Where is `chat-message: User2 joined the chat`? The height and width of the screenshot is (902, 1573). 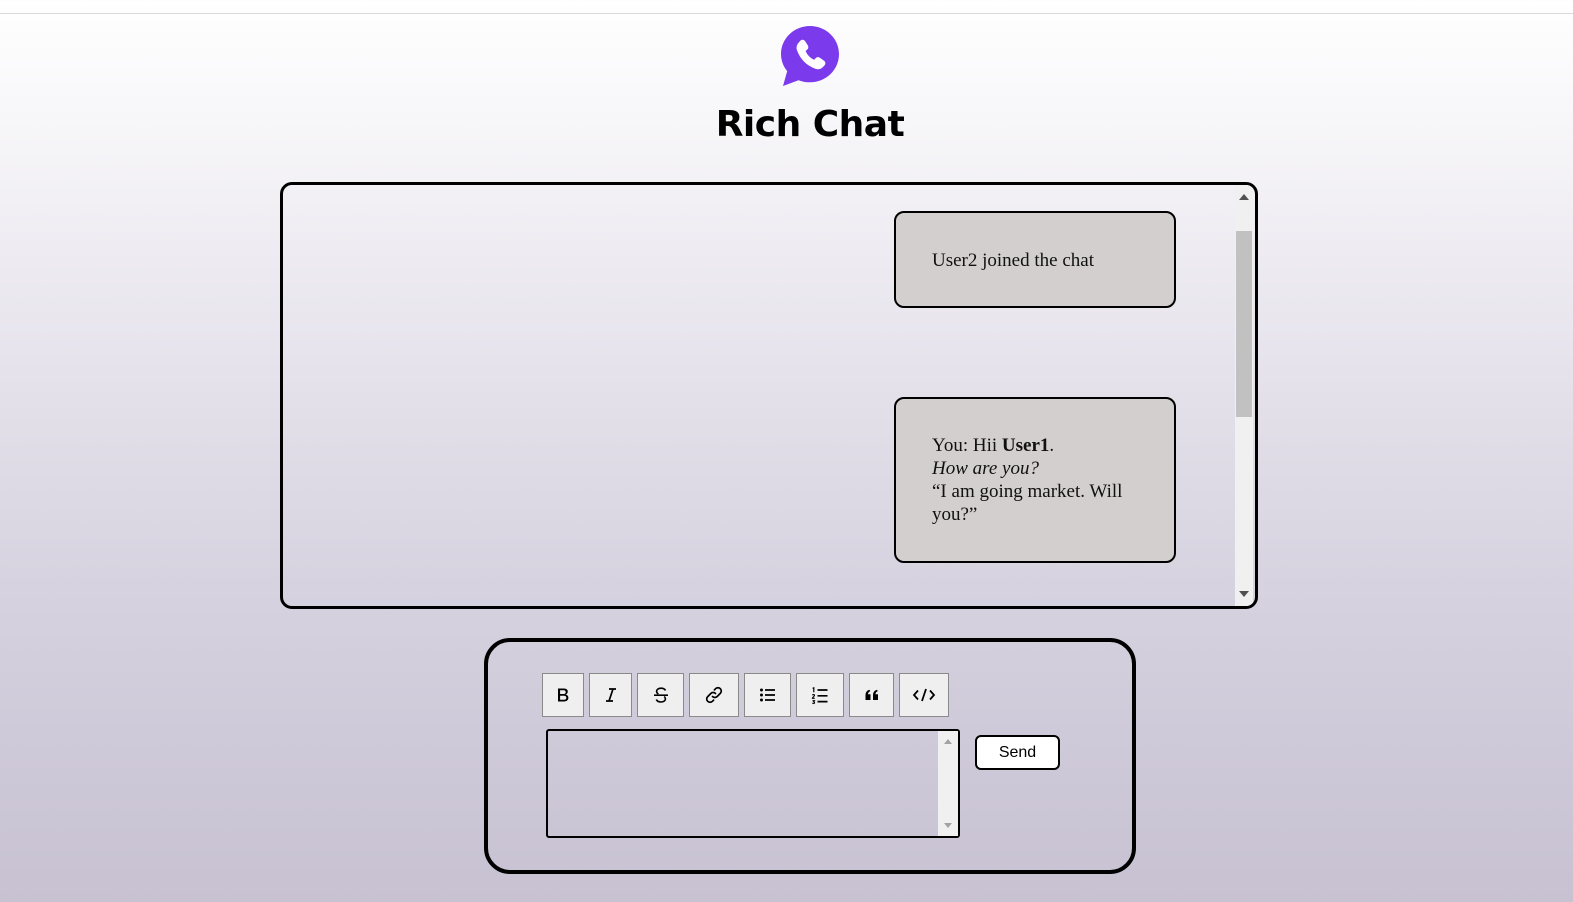
chat-message: User2 joined the chat is located at coordinates (1035, 259).